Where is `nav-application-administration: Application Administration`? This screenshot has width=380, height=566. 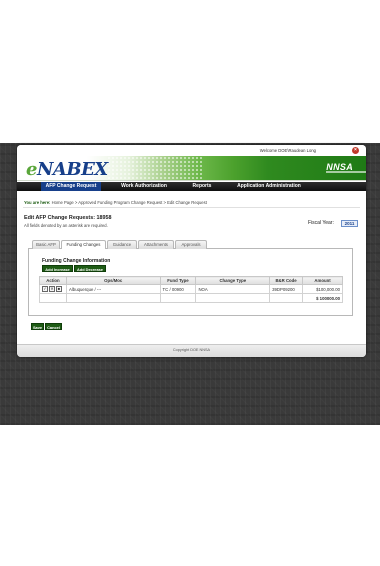 nav-application-administration: Application Administration is located at coordinates (269, 186).